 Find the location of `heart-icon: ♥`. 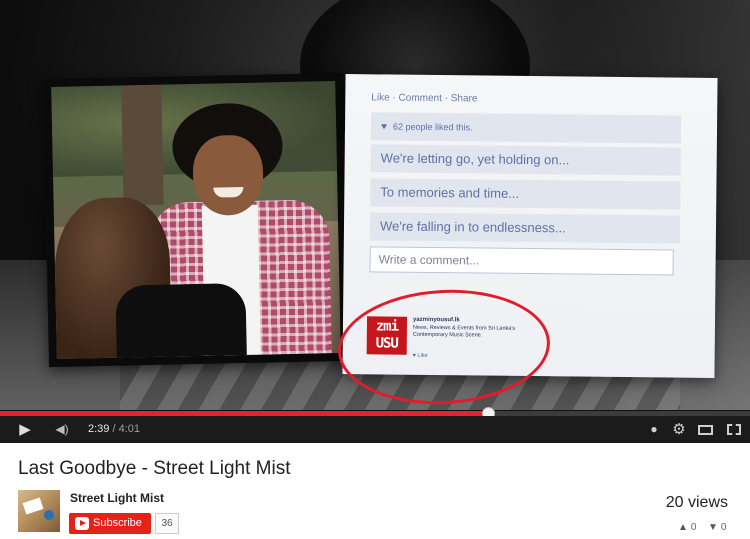

heart-icon: ♥ is located at coordinates (384, 127).